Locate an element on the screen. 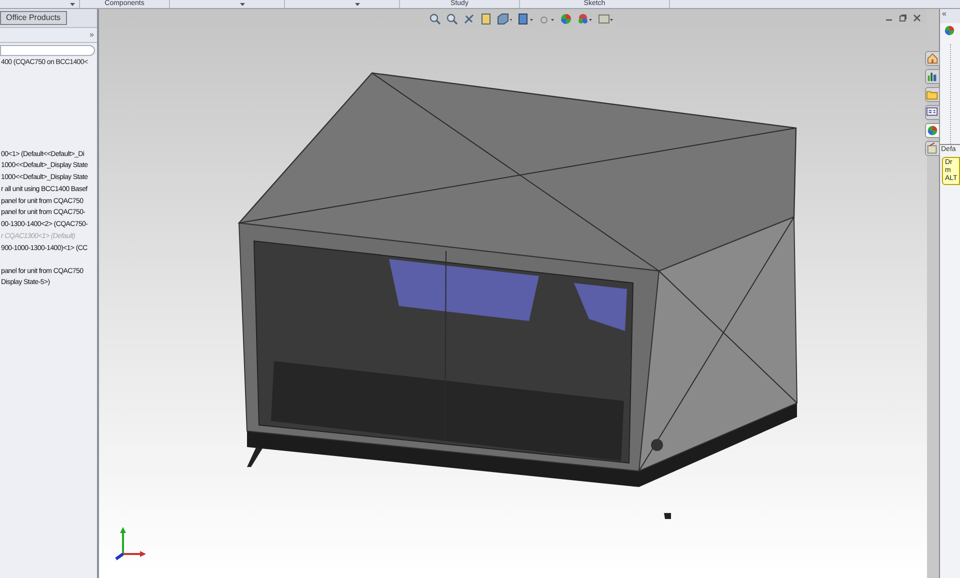 This screenshot has height=578, width=960. home-icon is located at coordinates (932, 58).